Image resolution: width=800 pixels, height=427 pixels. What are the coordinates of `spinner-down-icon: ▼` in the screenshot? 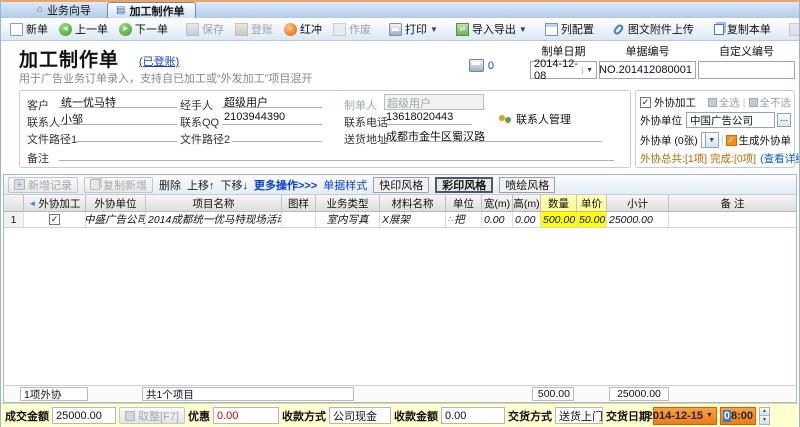 It's located at (764, 420).